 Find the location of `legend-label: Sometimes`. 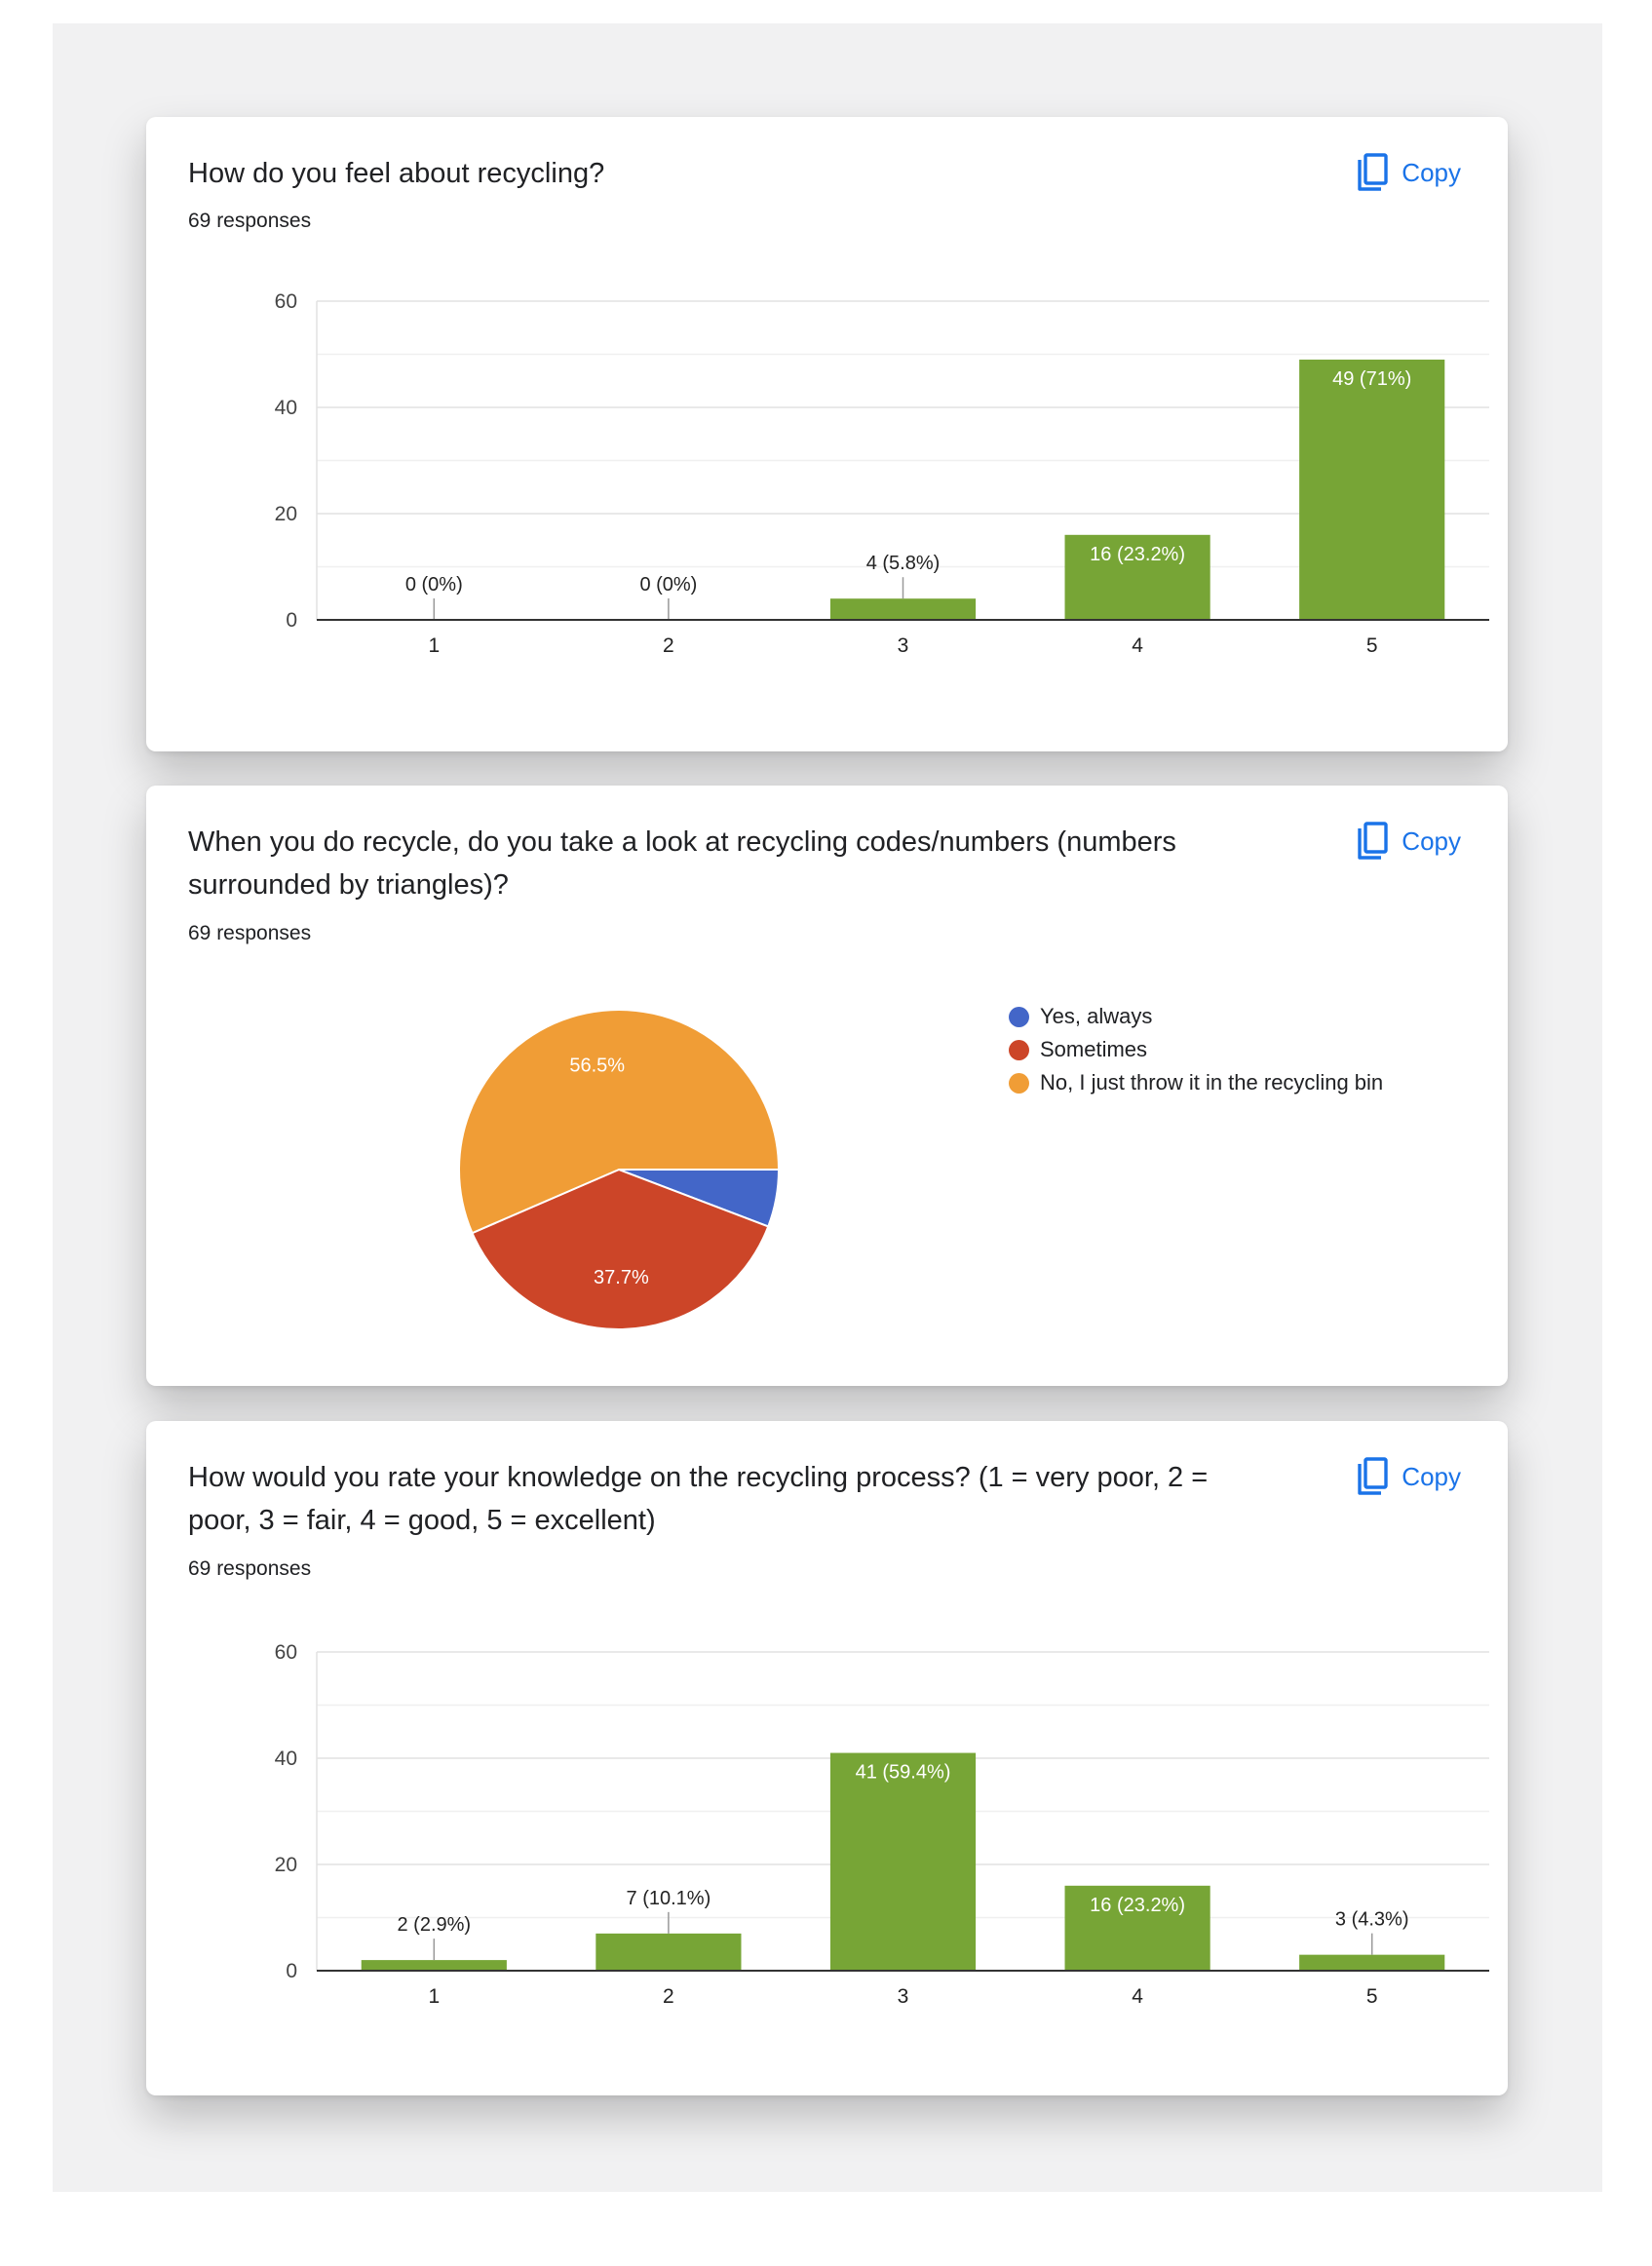

legend-label: Sometimes is located at coordinates (1094, 1049).